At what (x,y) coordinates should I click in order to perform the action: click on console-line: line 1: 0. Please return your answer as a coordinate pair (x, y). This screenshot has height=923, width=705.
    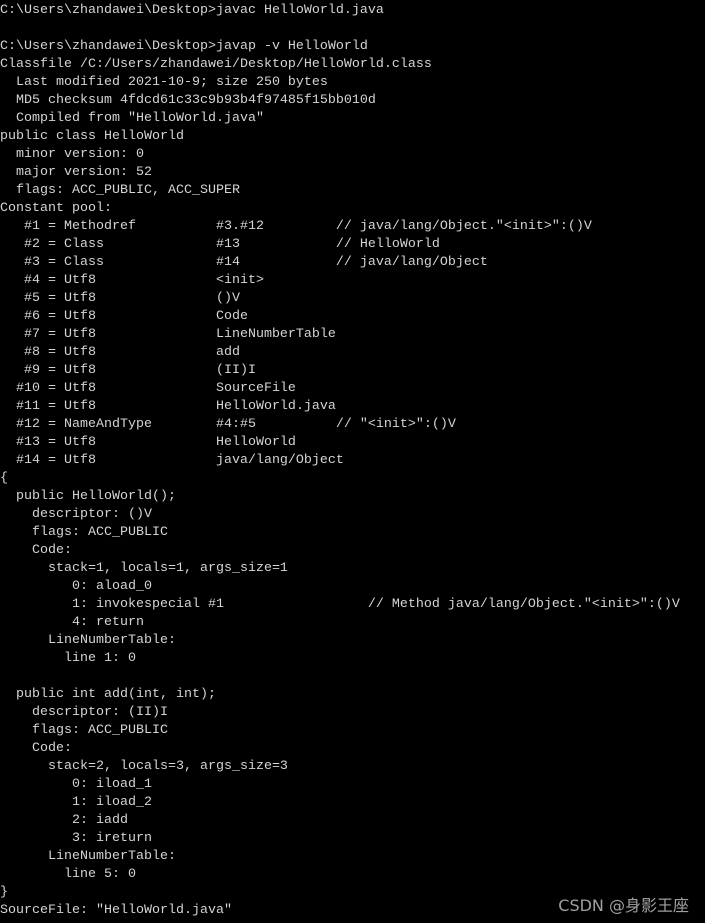
    Looking at the image, I should click on (68, 658).